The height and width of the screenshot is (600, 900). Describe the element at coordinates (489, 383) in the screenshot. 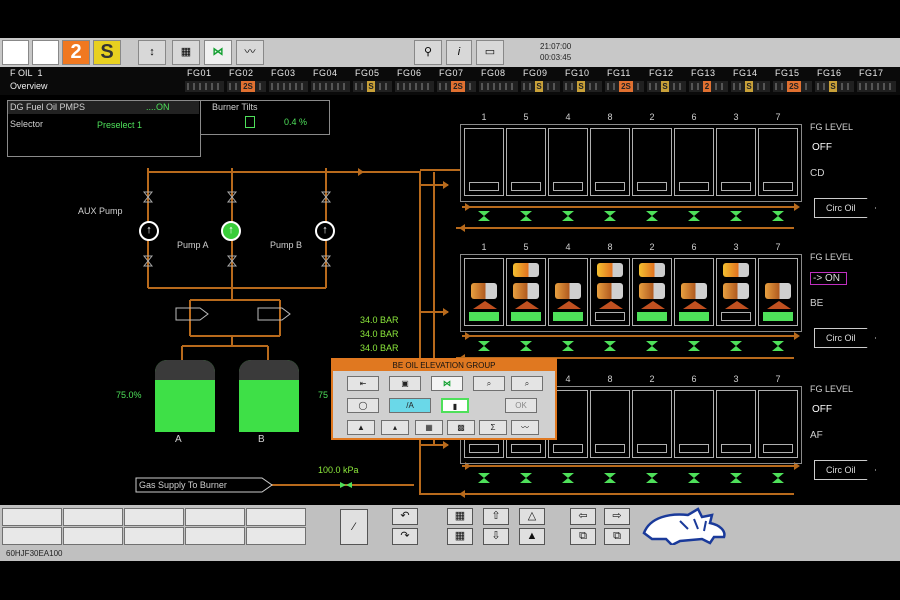

I see `magnifier-icon: ⌕` at that location.